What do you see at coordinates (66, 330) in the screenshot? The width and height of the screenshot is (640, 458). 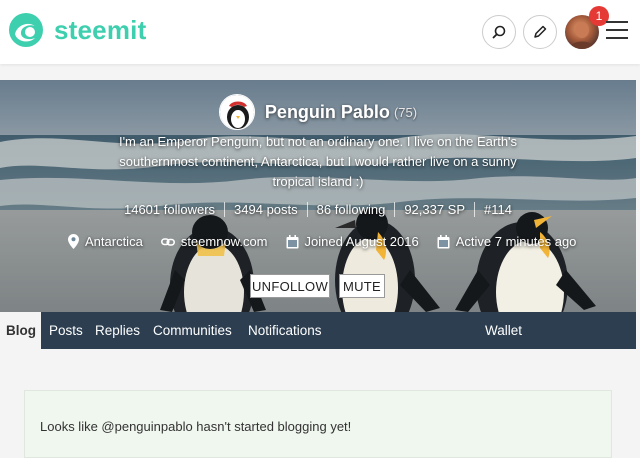 I see `tab-posts: Posts` at bounding box center [66, 330].